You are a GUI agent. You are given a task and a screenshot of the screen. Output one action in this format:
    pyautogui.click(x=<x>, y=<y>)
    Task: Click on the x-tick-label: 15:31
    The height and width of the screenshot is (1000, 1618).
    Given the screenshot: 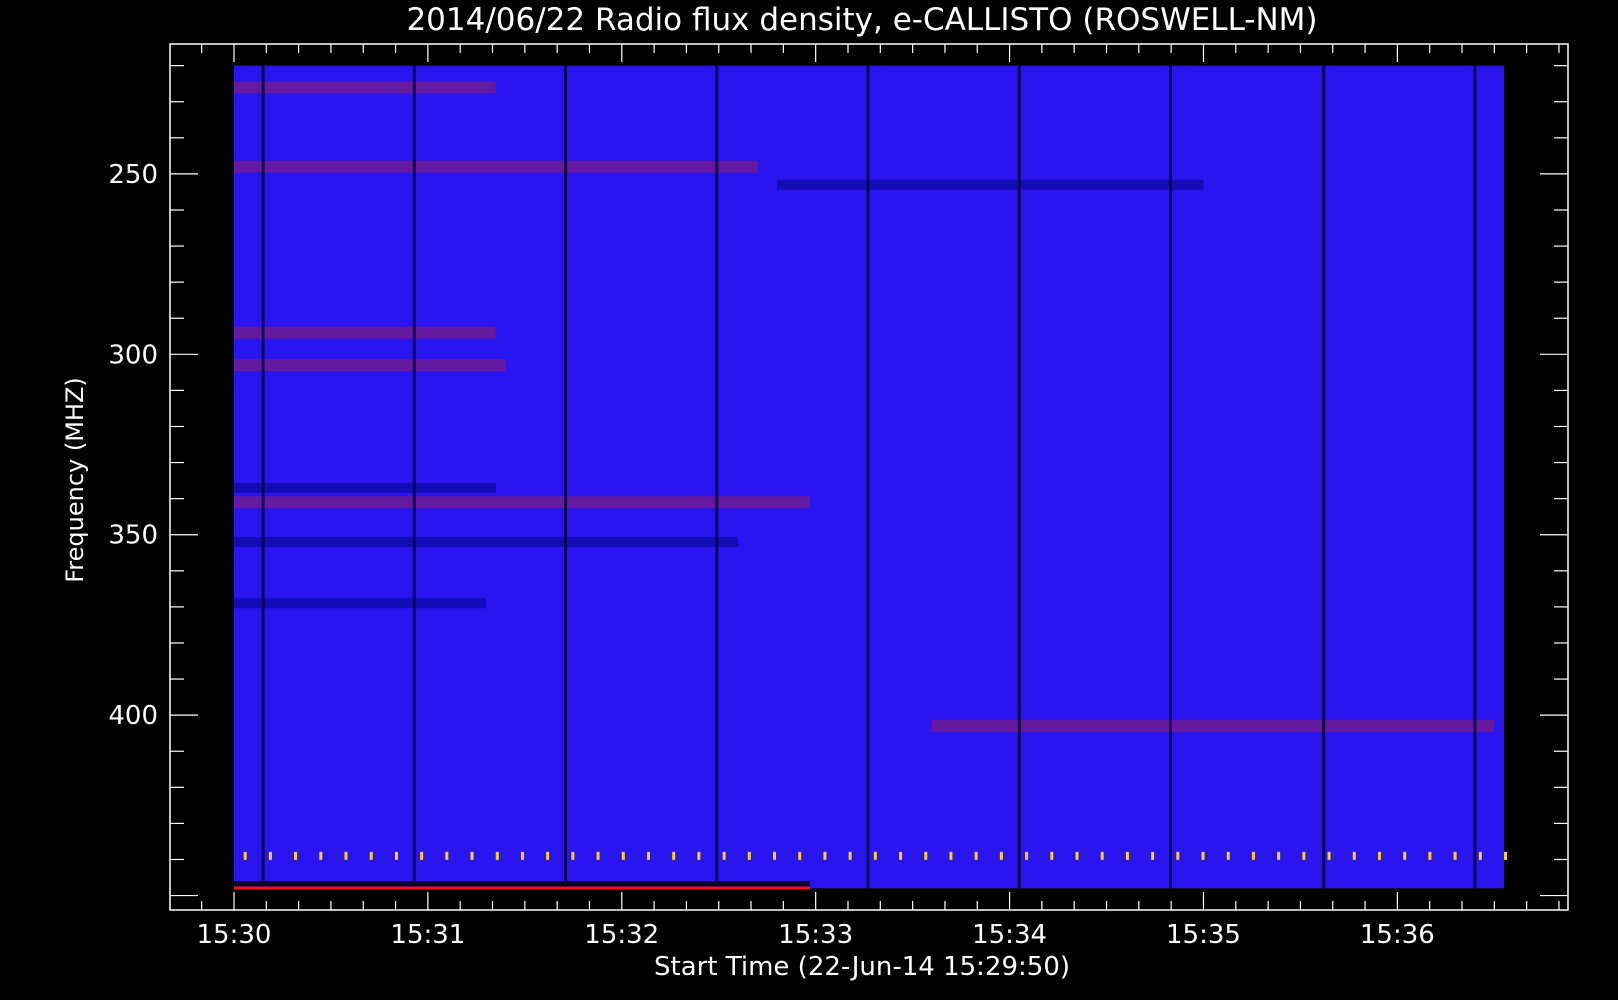 What is the action you would take?
    pyautogui.click(x=427, y=935)
    